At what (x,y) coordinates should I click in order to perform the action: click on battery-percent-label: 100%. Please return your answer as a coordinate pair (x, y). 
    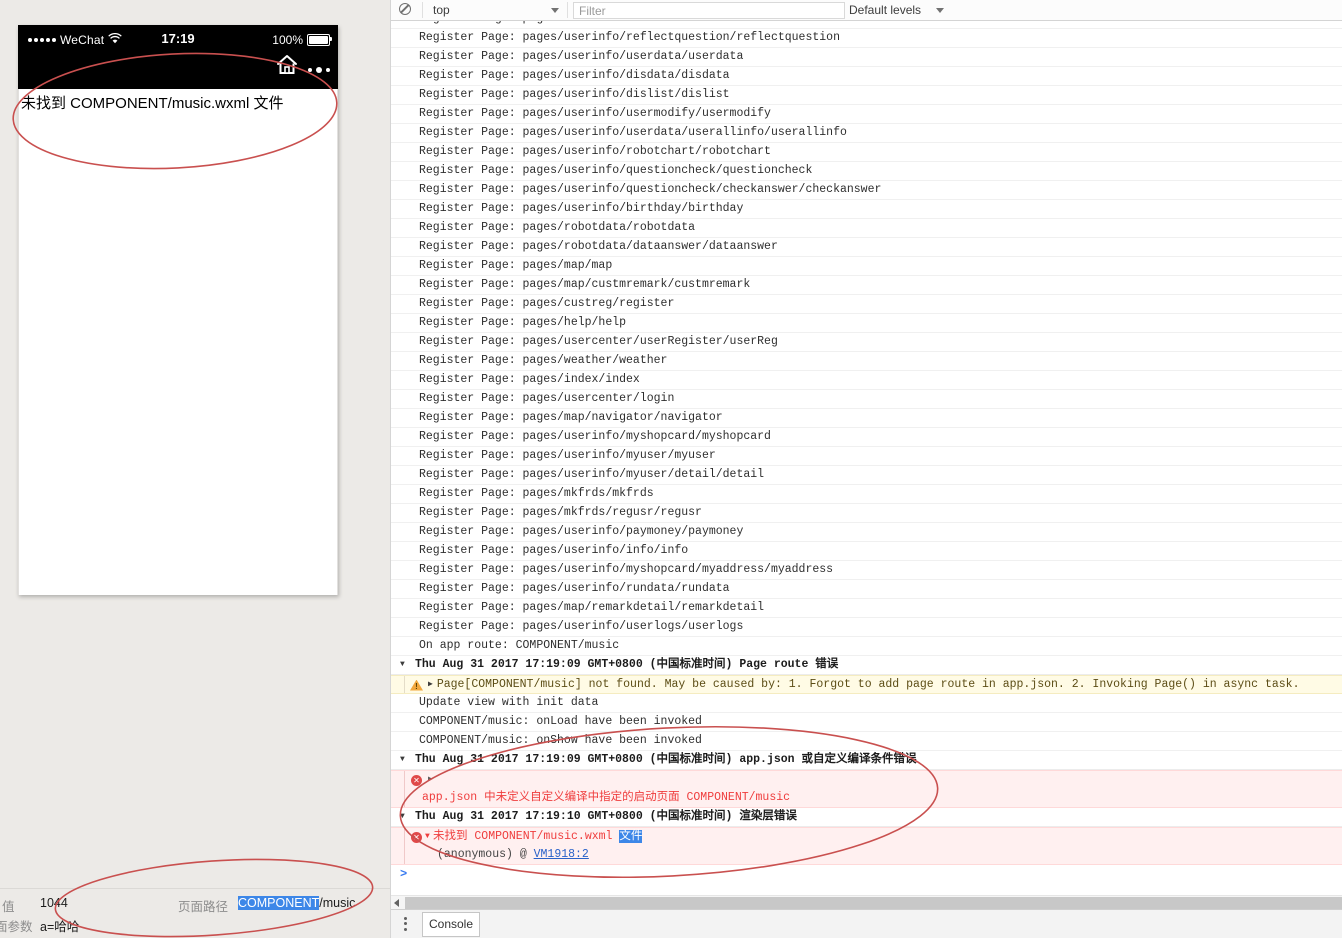
    Looking at the image, I should click on (287, 40).